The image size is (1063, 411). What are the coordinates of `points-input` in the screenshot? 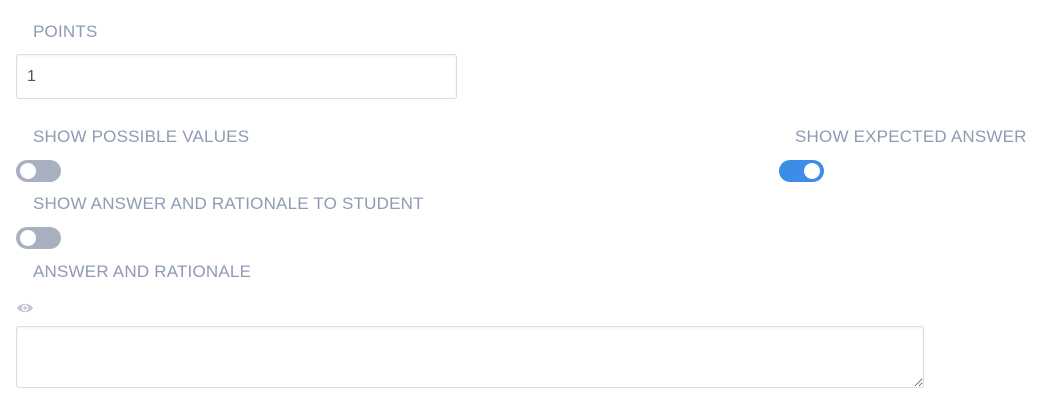 It's located at (236, 76).